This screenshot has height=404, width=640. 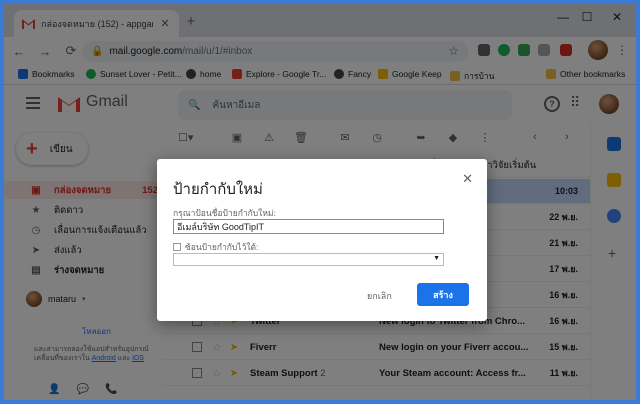 I want to click on parent-label-select: ▼, so click(x=308, y=259).